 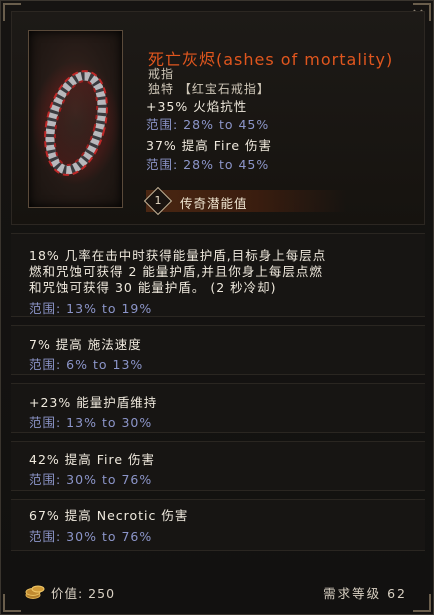 I want to click on coin-icon, so click(x=35, y=592).